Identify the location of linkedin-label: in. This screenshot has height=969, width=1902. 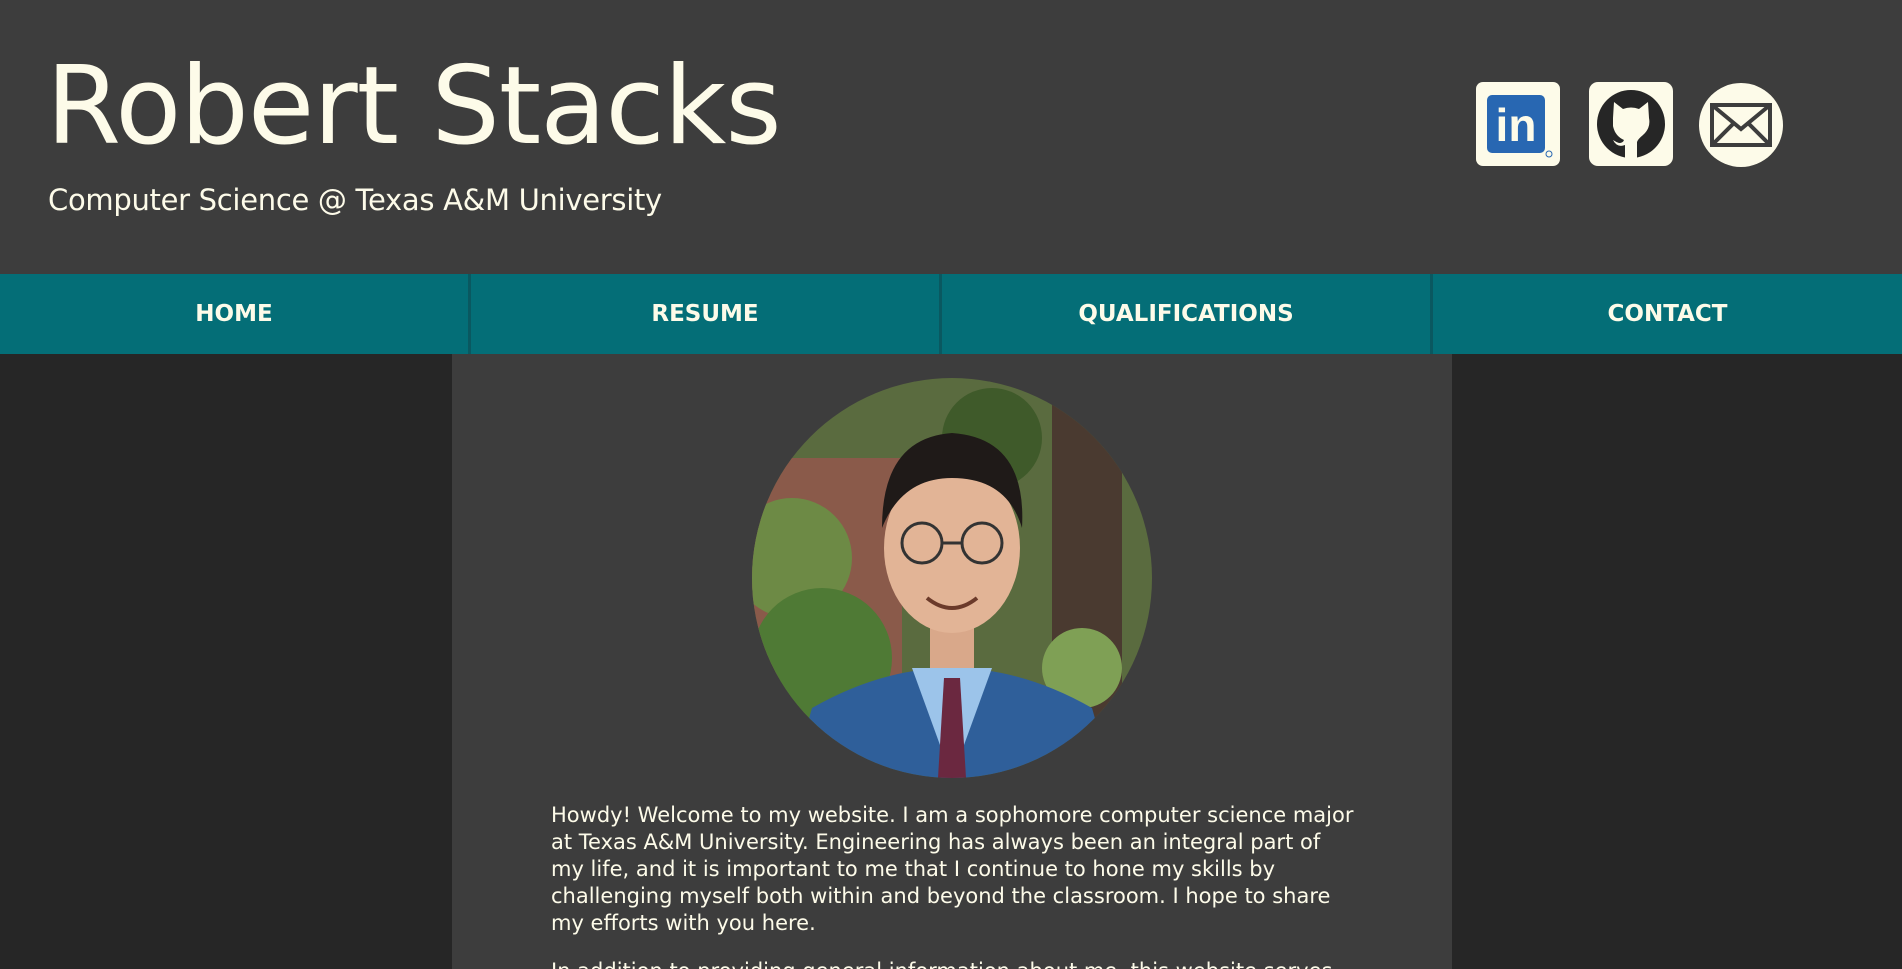
(1516, 125).